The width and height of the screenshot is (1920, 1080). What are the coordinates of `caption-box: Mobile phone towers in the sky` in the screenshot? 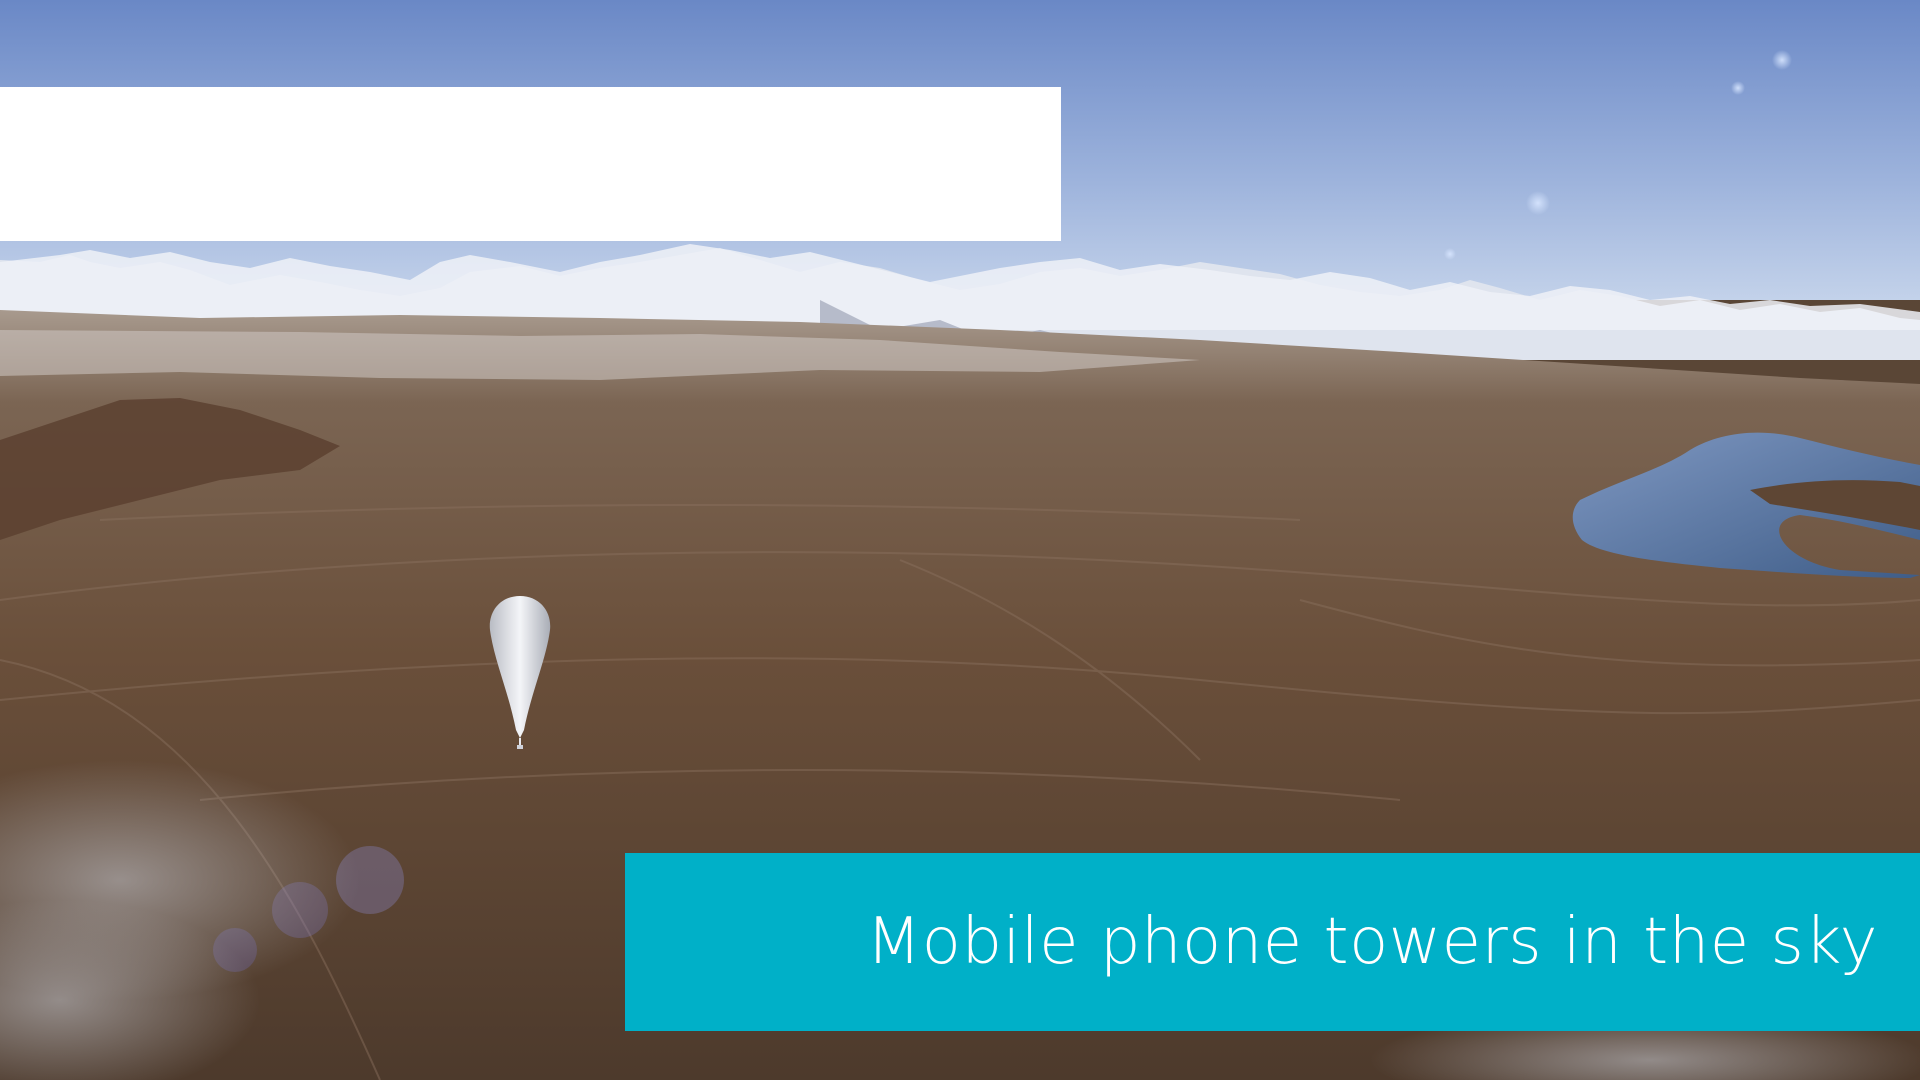 It's located at (1272, 942).